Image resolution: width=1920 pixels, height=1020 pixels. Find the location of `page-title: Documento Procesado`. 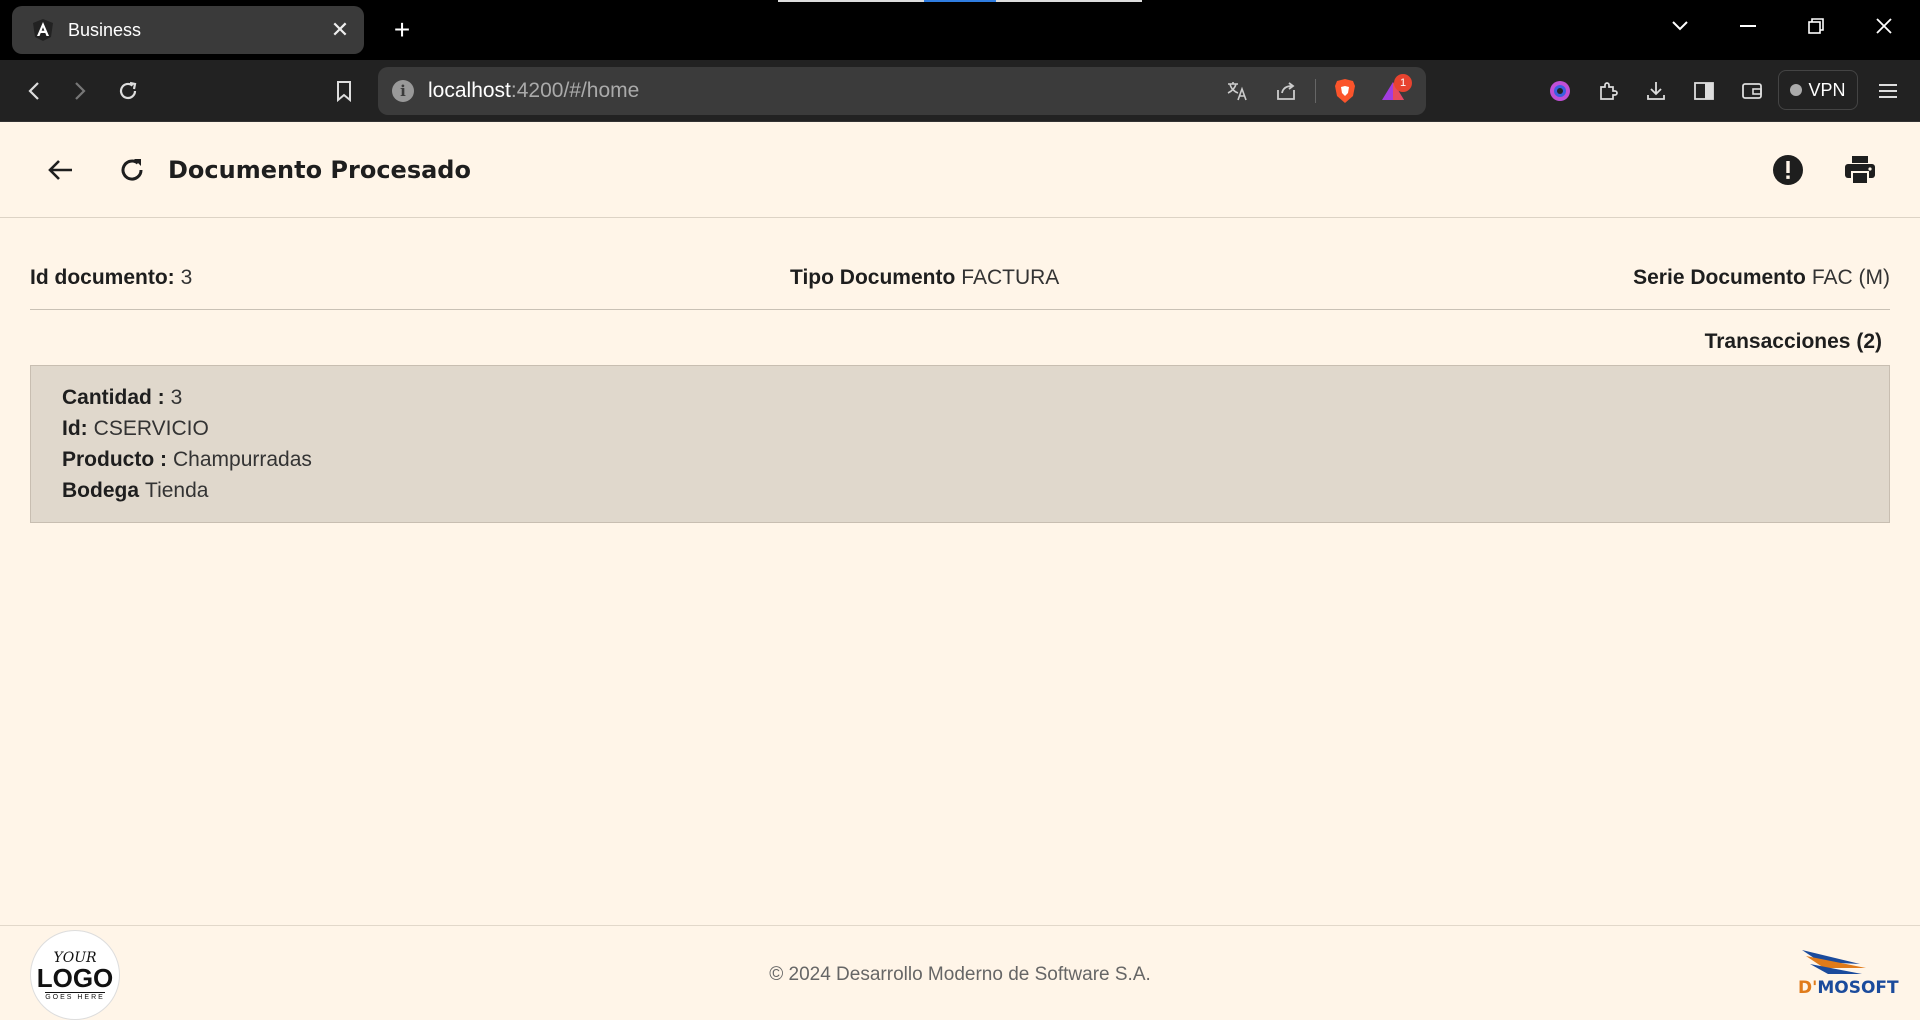

page-title: Documento Procesado is located at coordinates (319, 170).